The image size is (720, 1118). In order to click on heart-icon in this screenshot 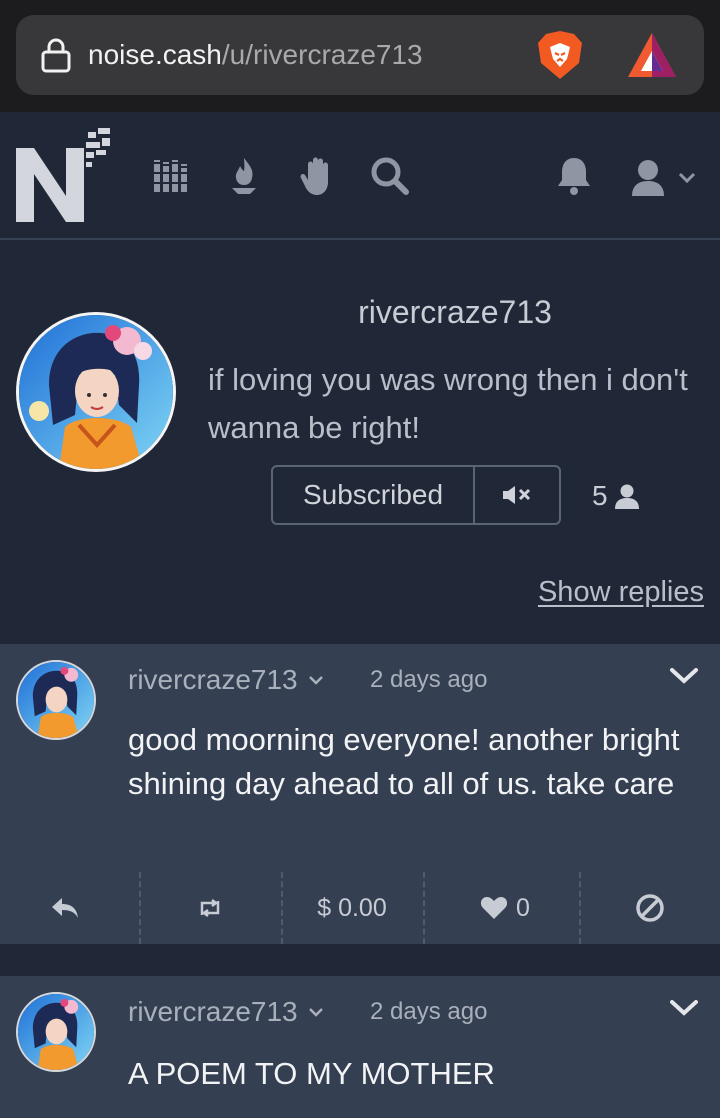, I will do `click(494, 908)`.